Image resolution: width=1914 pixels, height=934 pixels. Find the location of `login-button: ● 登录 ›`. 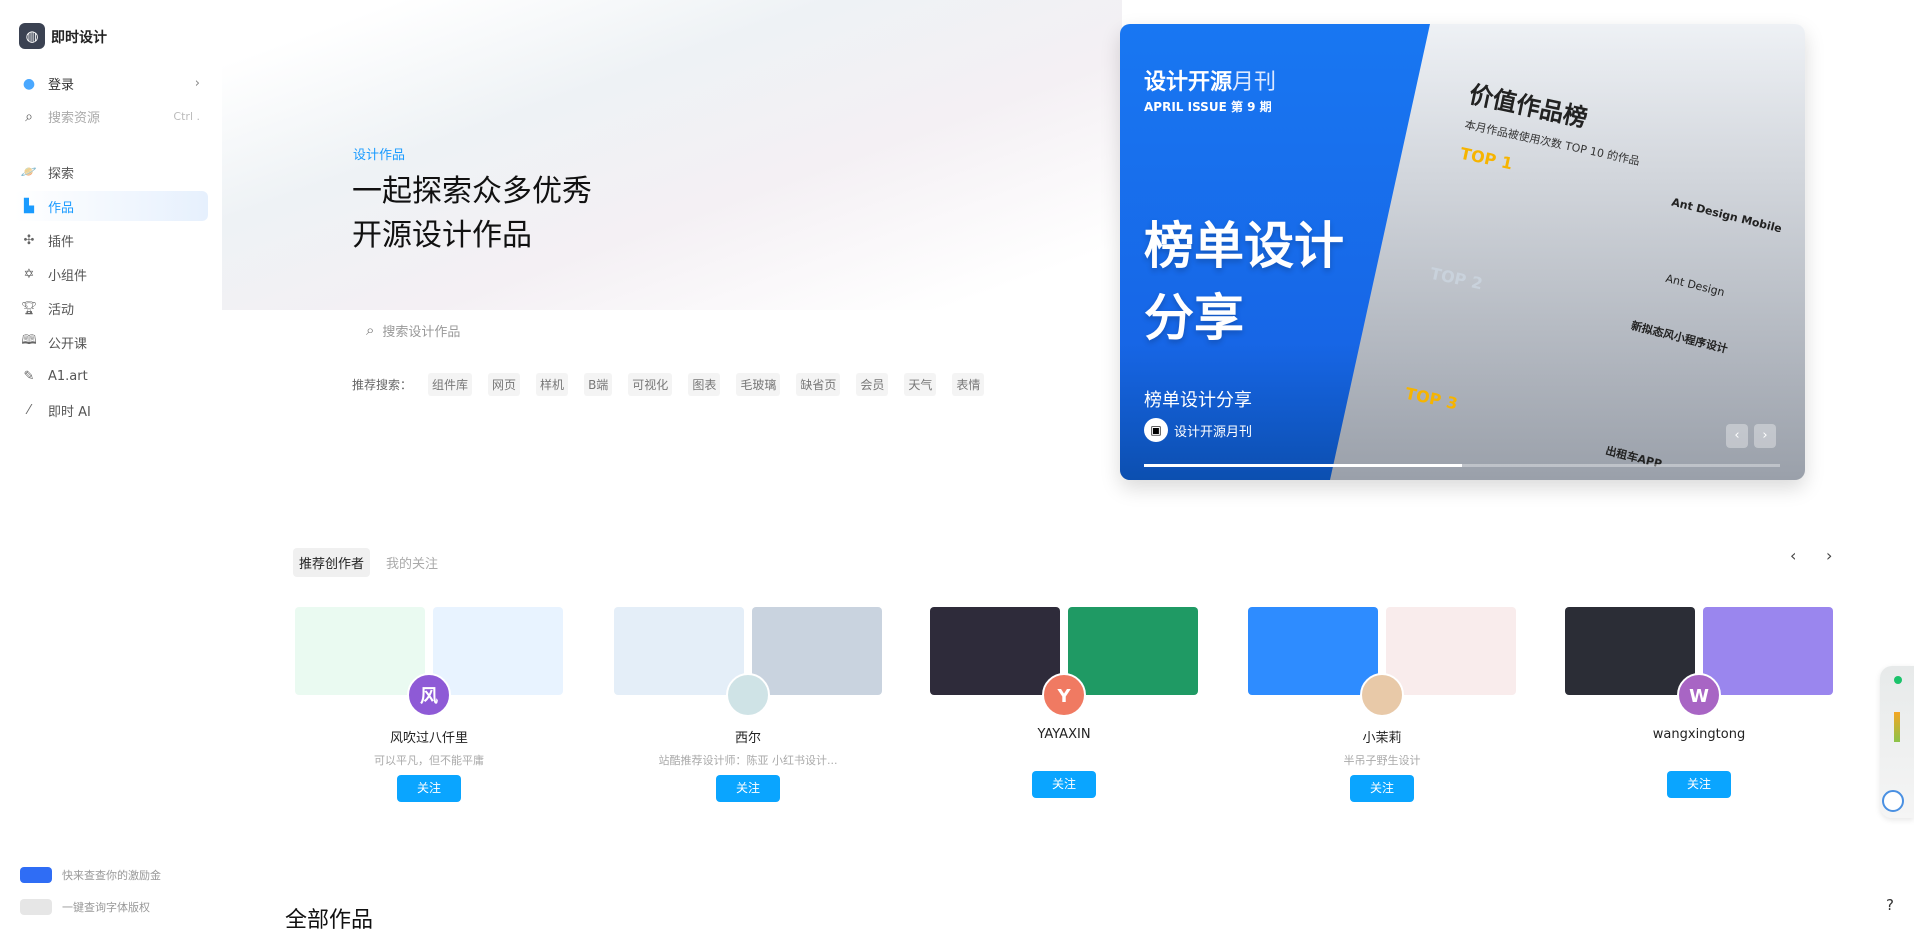

login-button: ● 登录 › is located at coordinates (110, 84).